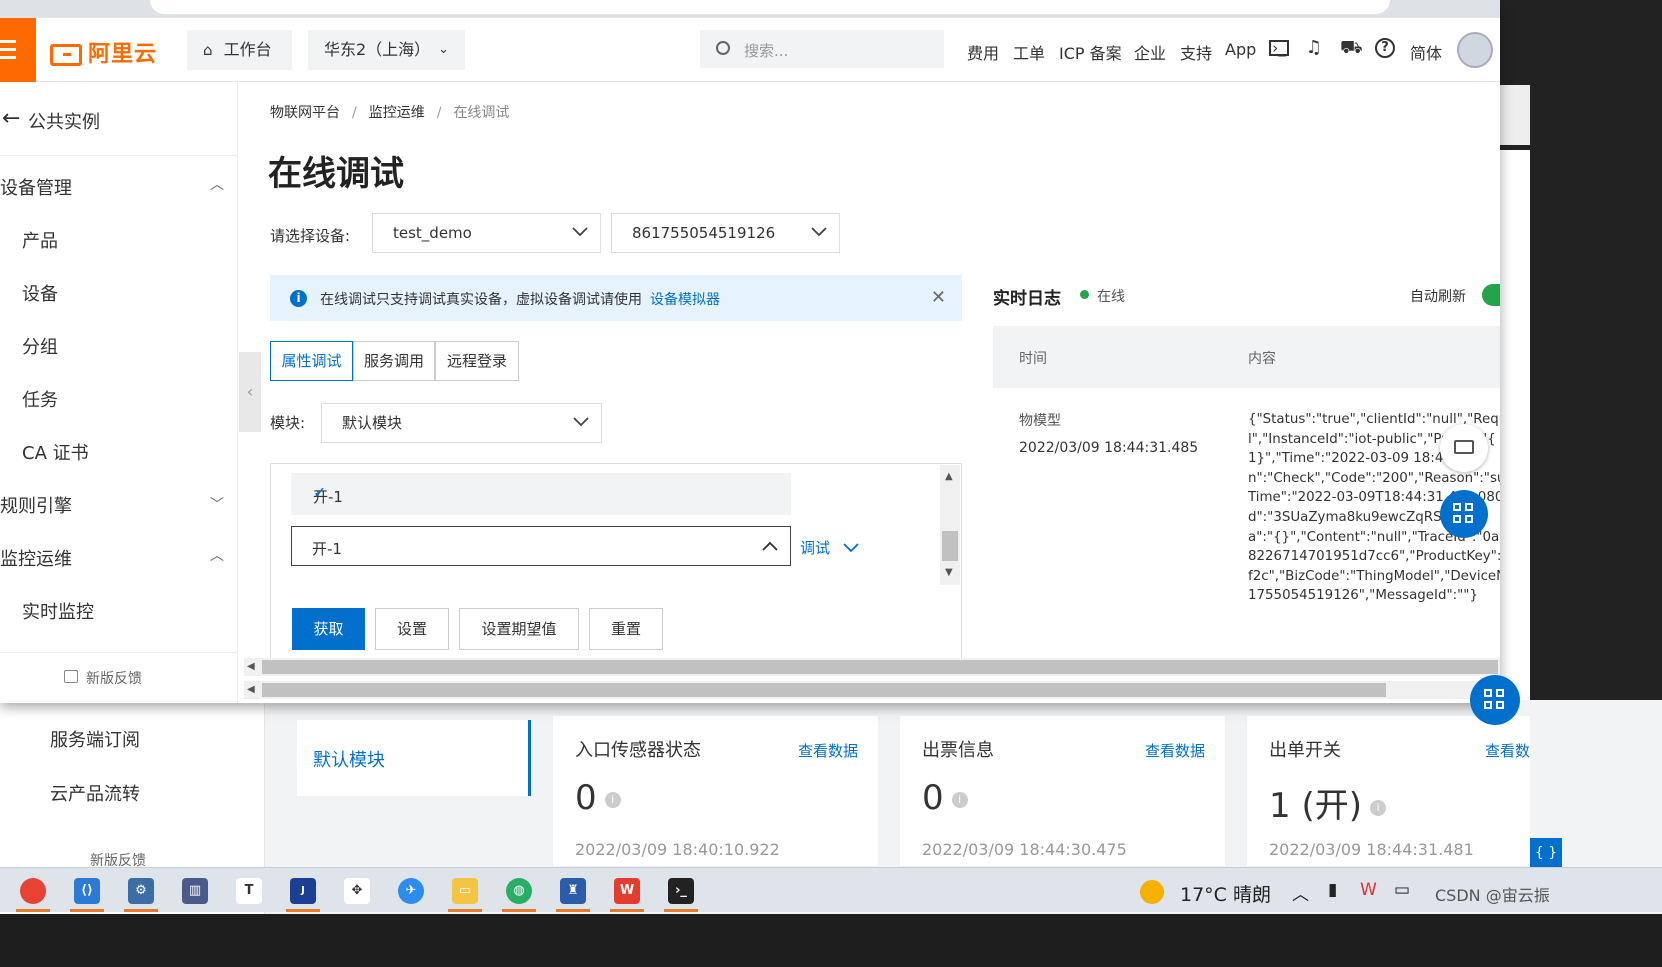 This screenshot has height=967, width=1662. Describe the element at coordinates (1385, 48) in the screenshot. I see `help-icon: ?` at that location.